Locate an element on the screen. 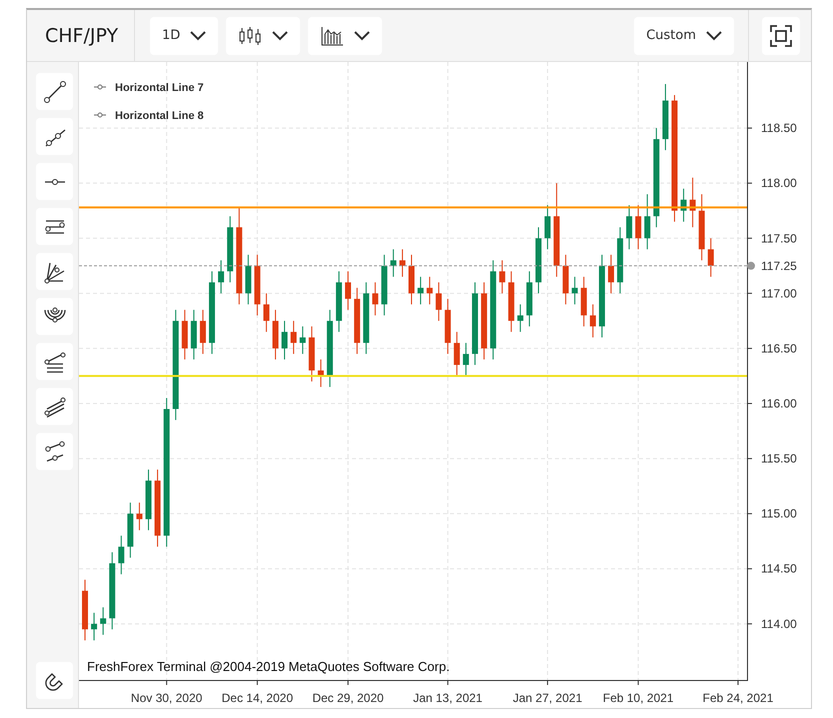  bar-chart-icon is located at coordinates (332, 36).